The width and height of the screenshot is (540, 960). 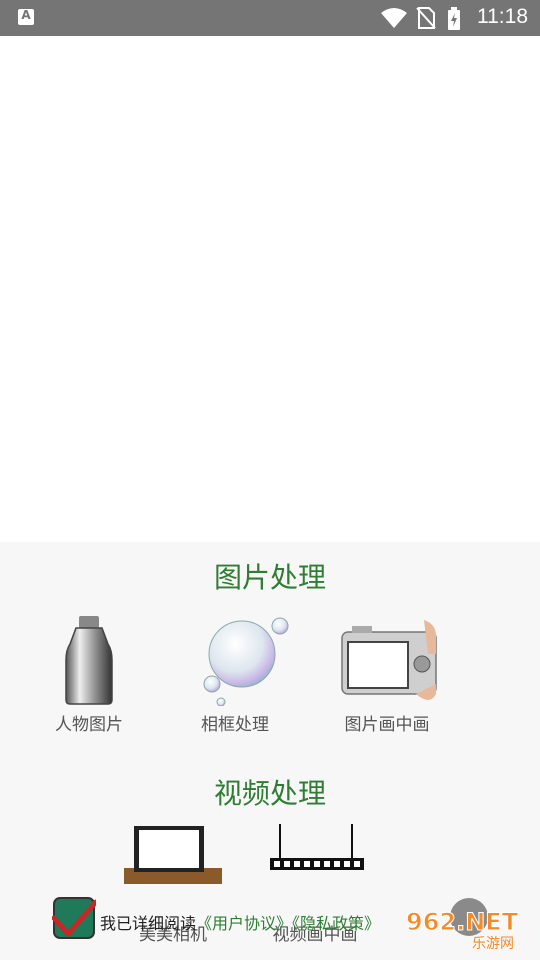 I want to click on section-title-image: 图片处理, so click(x=269, y=577).